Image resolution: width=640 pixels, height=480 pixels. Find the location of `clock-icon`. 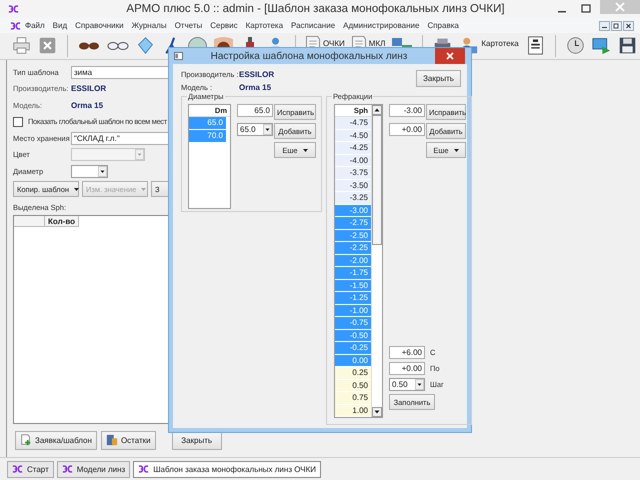

clock-icon is located at coordinates (575, 45).